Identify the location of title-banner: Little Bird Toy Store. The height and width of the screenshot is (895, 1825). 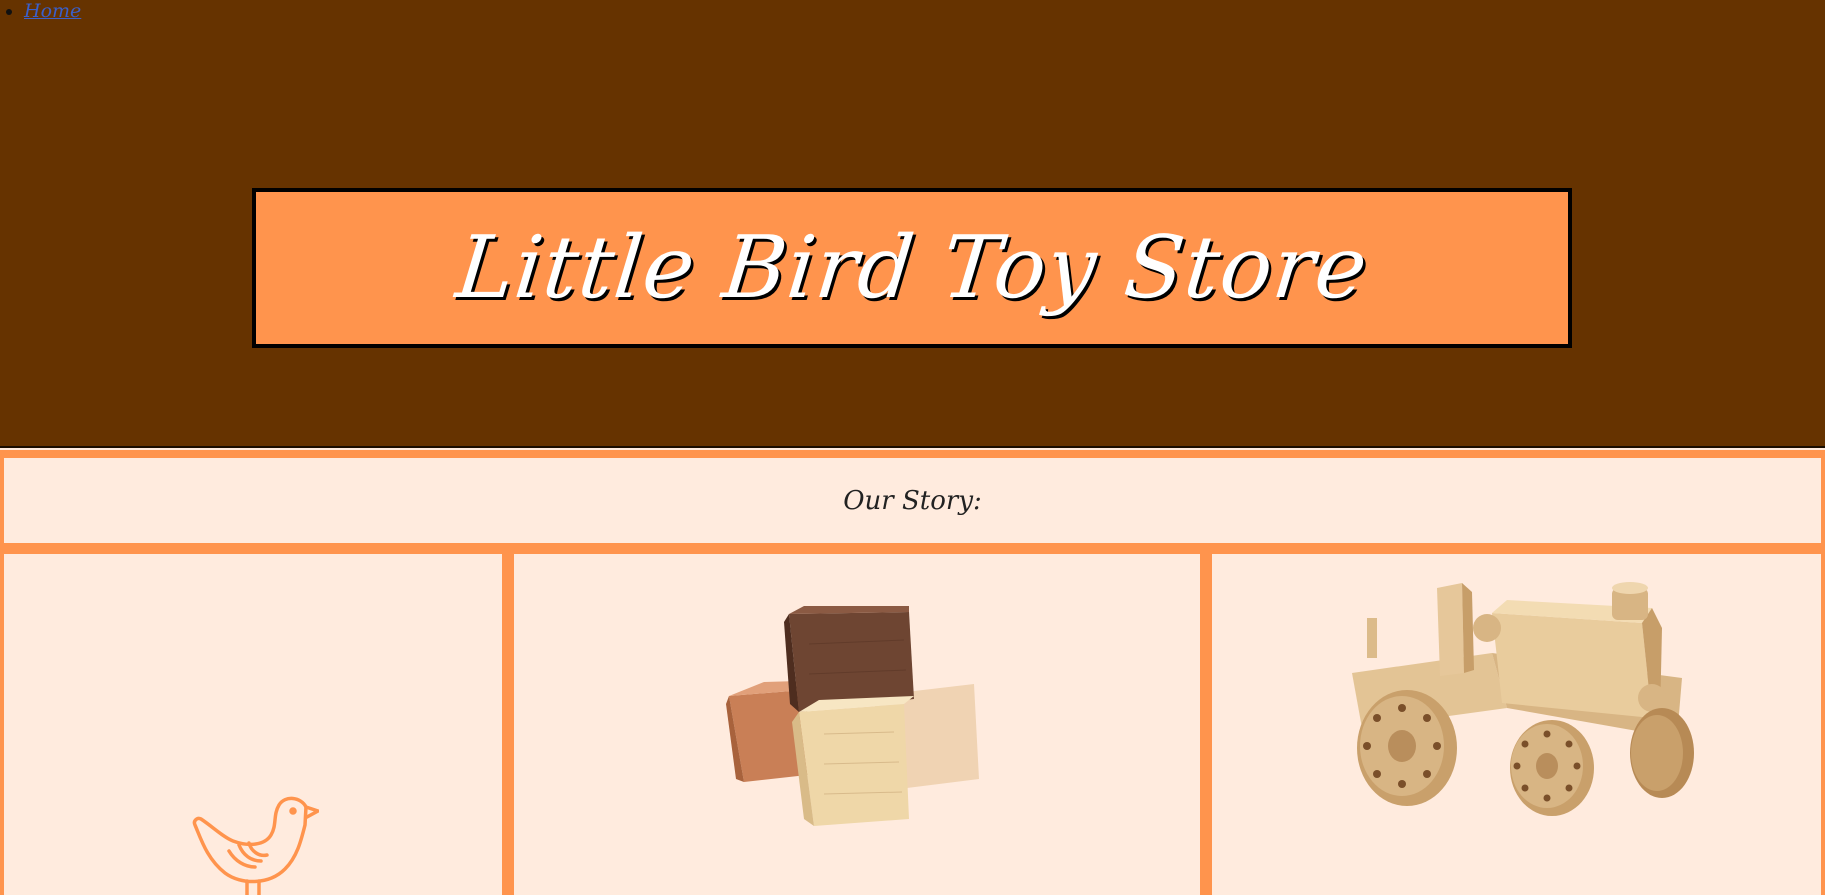
(912, 268).